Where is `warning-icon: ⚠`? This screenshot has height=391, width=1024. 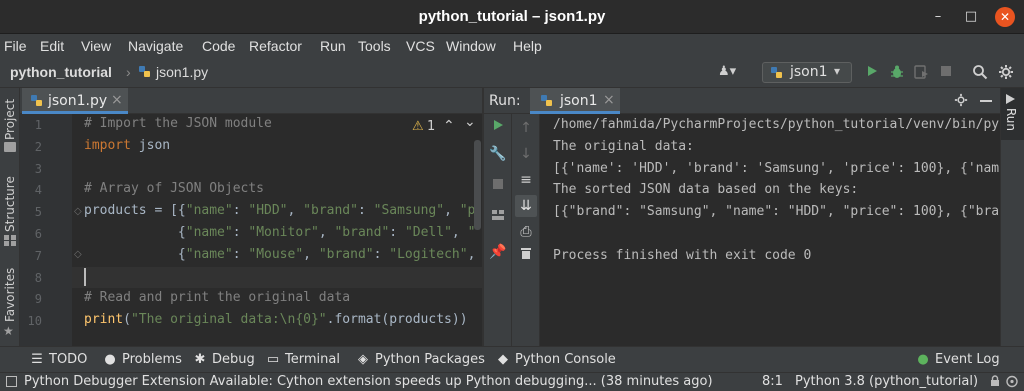 warning-icon: ⚠ is located at coordinates (418, 126).